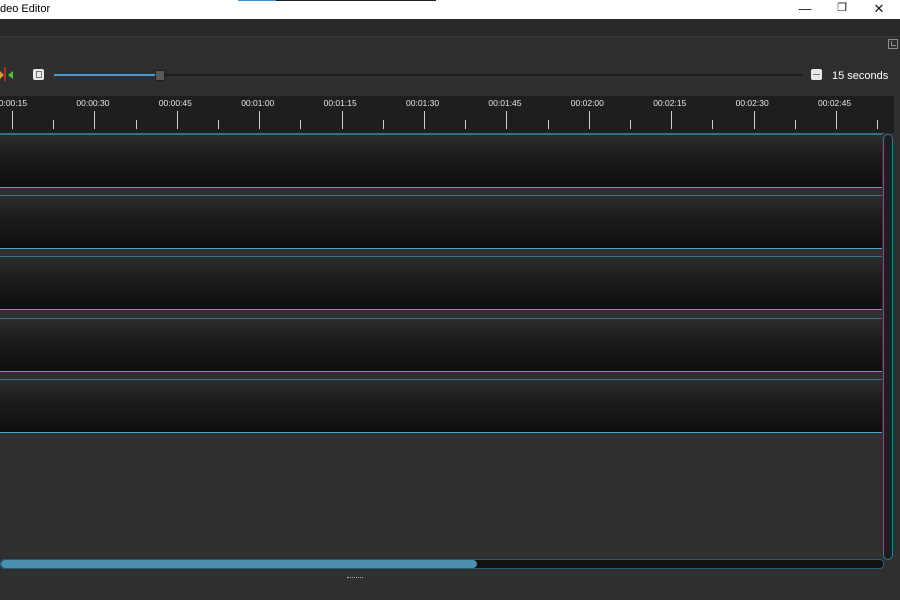  Describe the element at coordinates (25, 9) in the screenshot. I see `window-title: deo Editor` at that location.